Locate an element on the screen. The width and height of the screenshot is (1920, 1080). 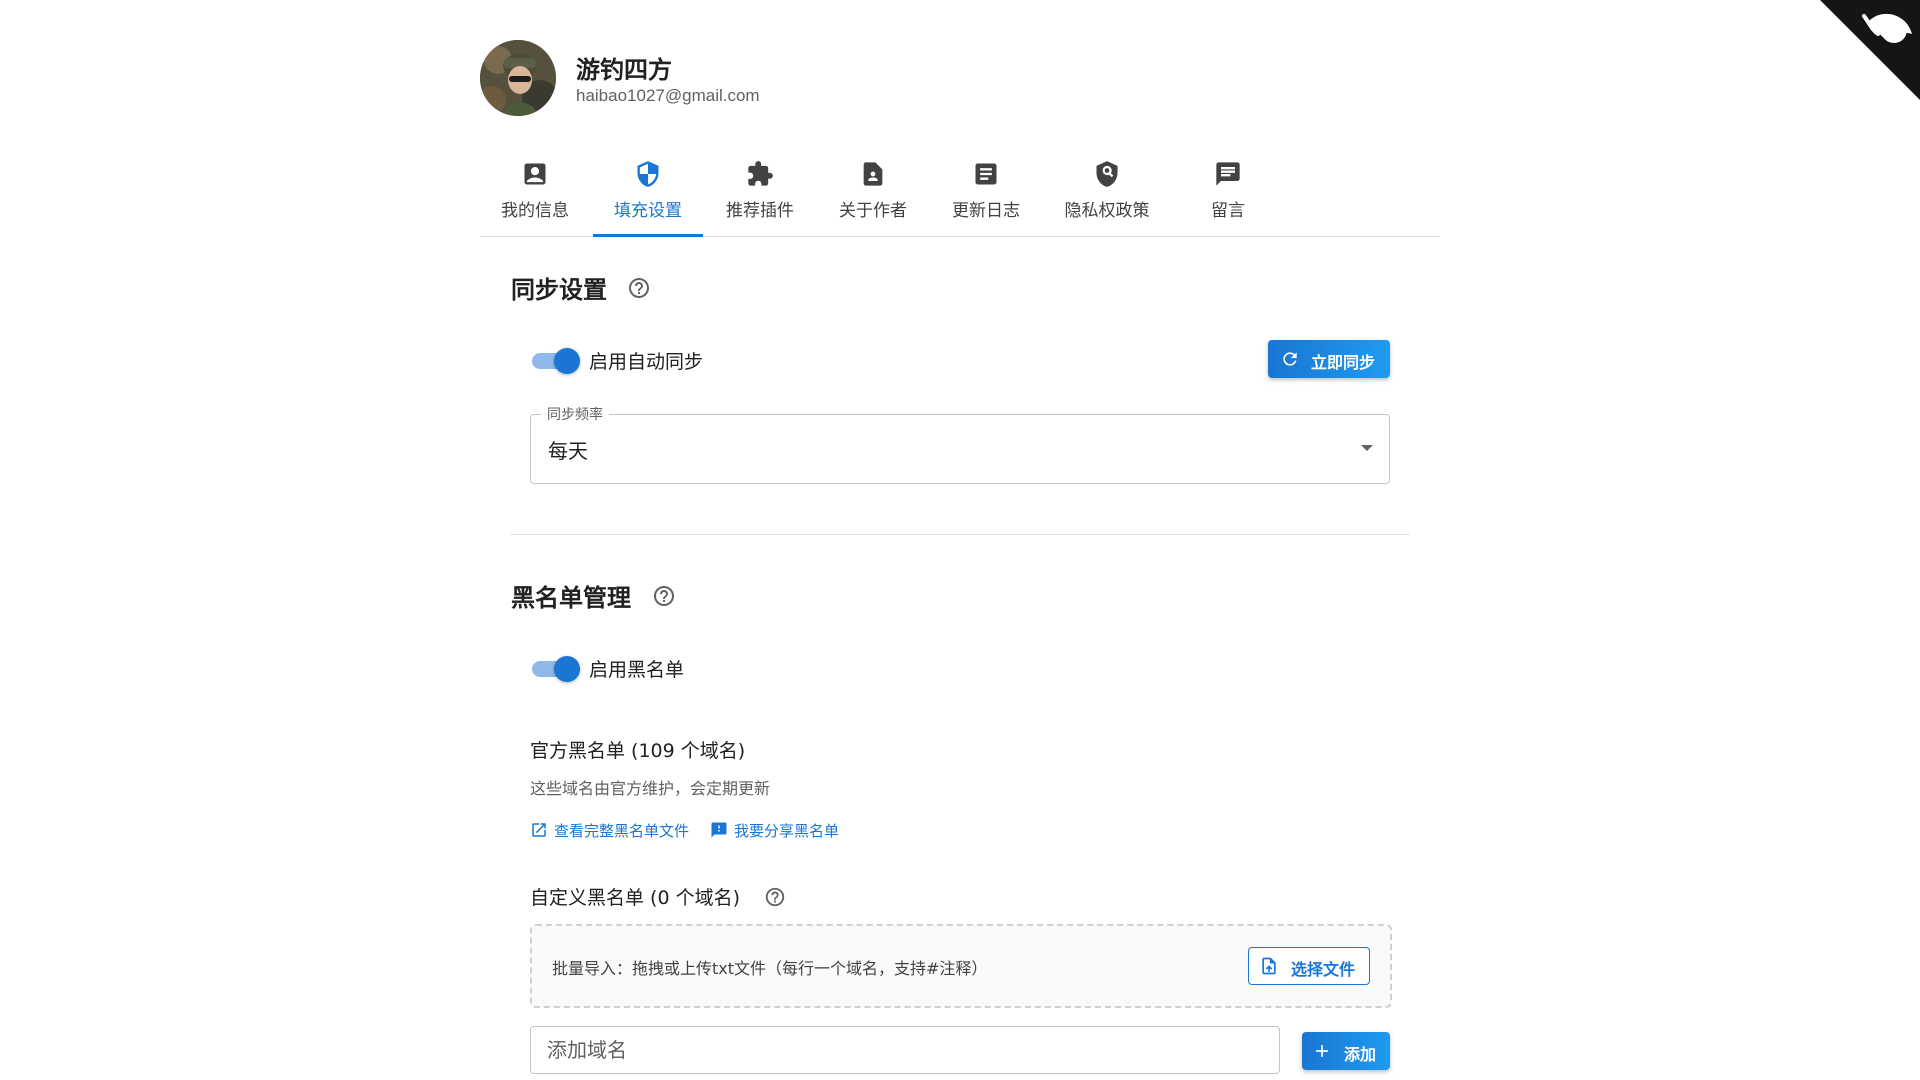
import-instructions: 批量导入：拖拽或上传txt文件（每行一个域名，支持#注释） is located at coordinates (770, 968).